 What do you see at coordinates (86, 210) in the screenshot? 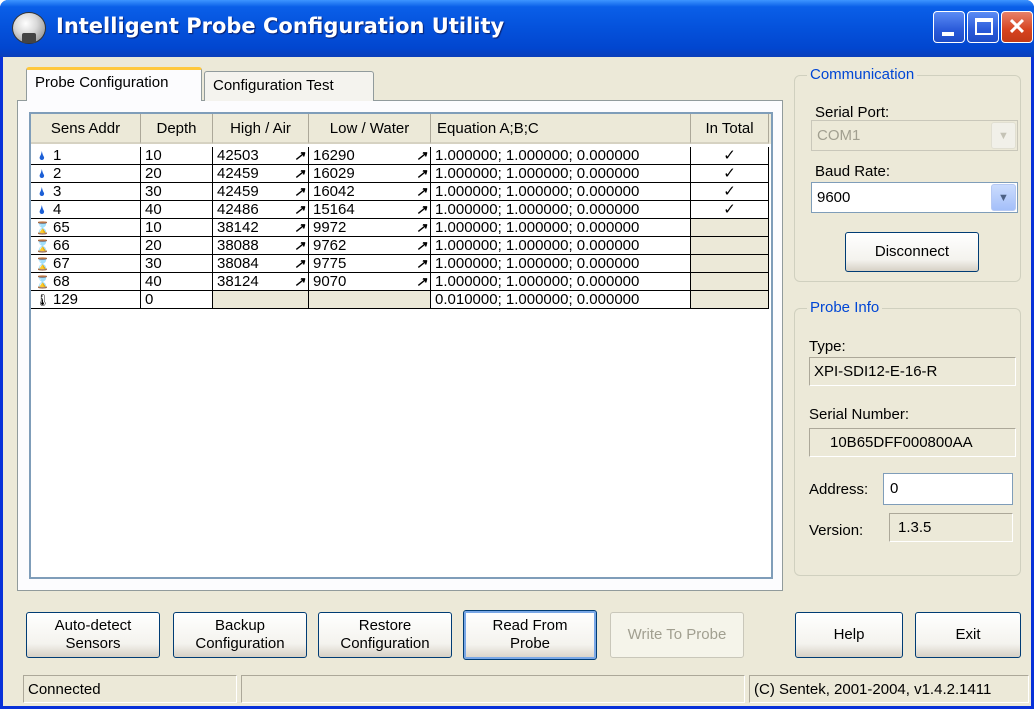
I see `cell-sens-addr: 🌢 4` at bounding box center [86, 210].